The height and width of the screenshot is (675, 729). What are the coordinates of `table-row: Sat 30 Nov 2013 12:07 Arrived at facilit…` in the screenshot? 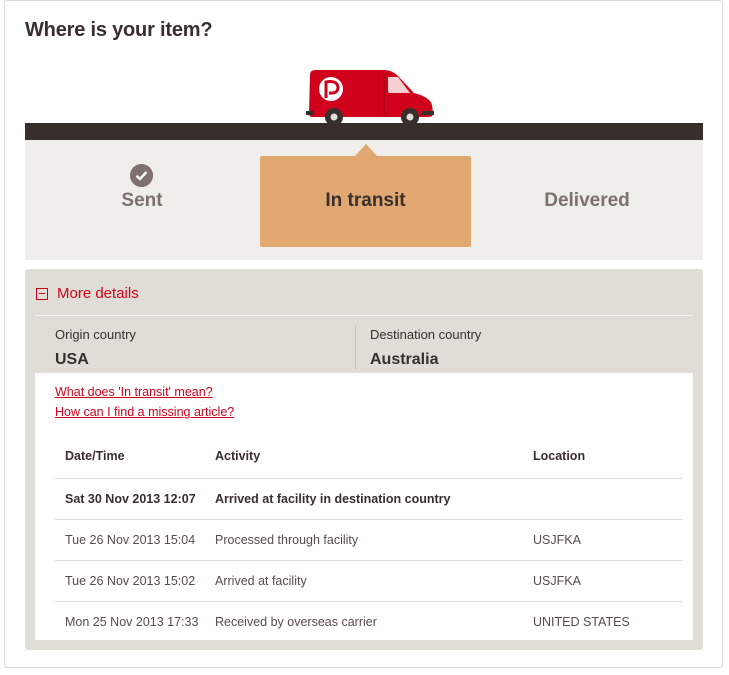 It's located at (369, 499).